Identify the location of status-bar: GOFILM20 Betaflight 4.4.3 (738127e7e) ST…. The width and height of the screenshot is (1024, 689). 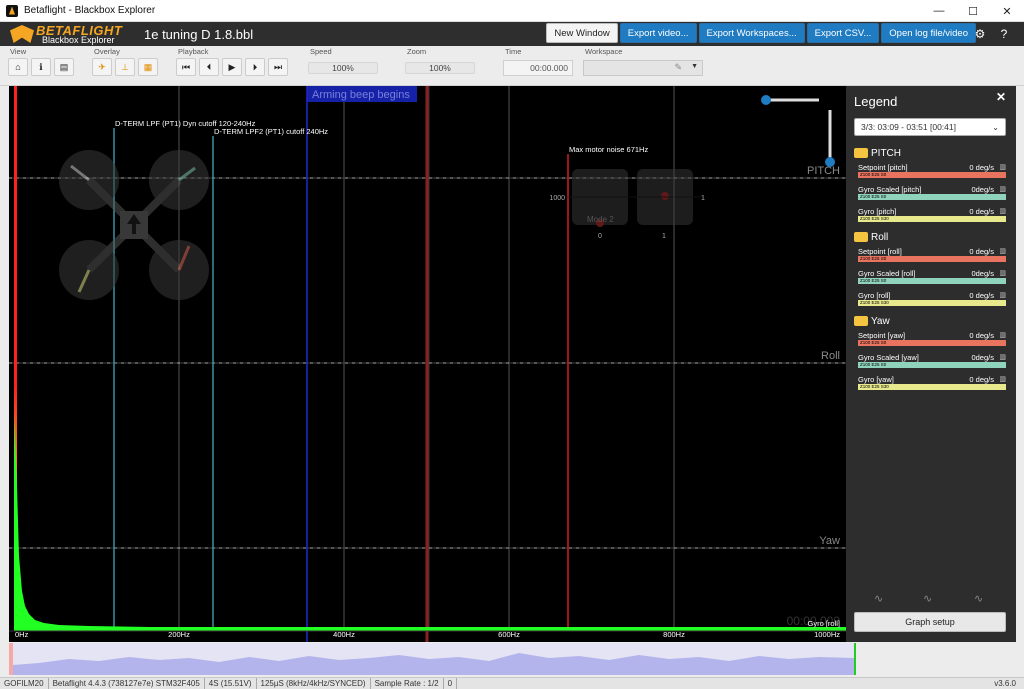
(512, 683).